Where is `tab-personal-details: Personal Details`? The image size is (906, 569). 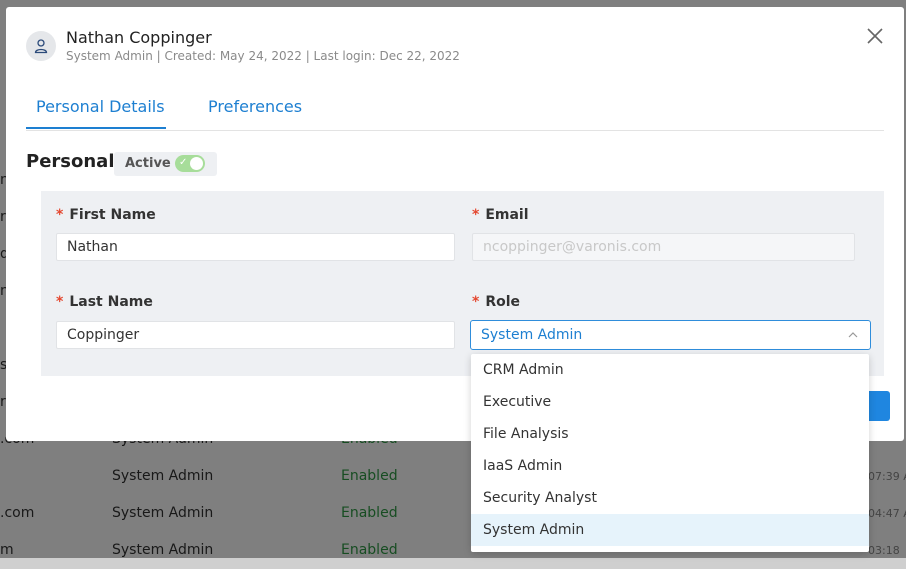
tab-personal-details: Personal Details is located at coordinates (100, 106).